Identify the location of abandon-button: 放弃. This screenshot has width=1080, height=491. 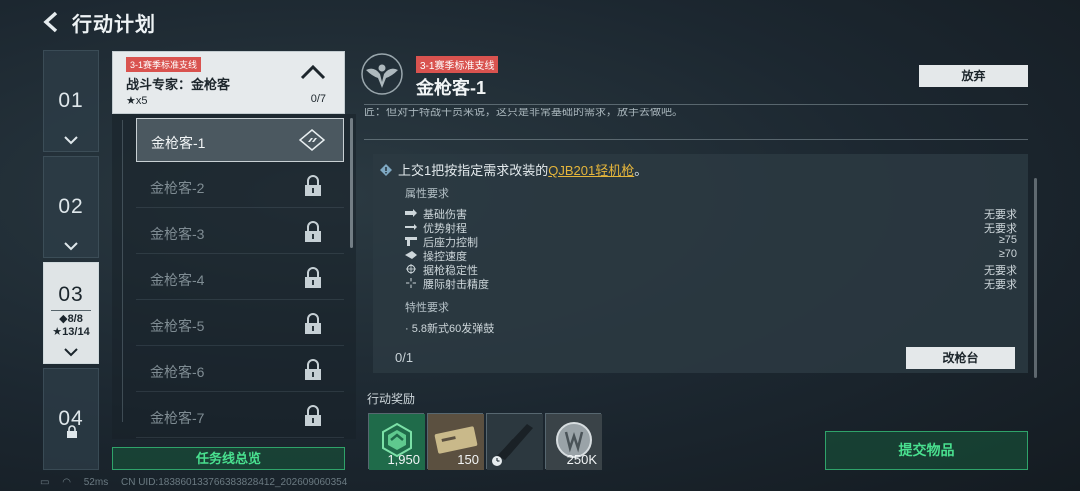
(973, 76).